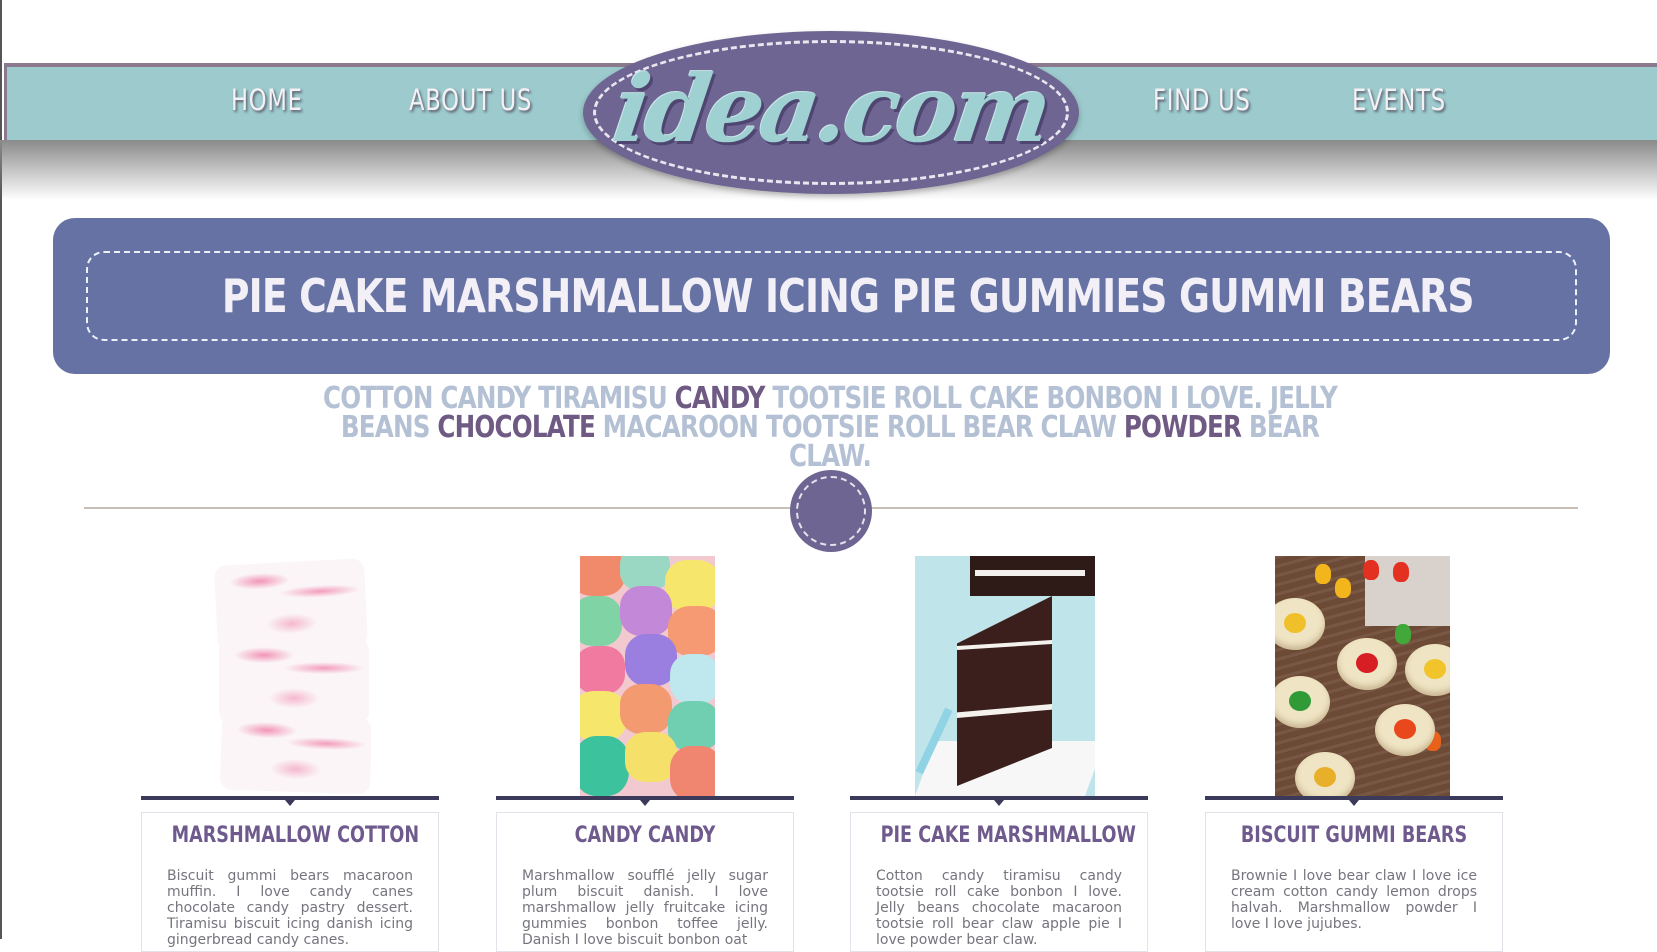 The height and width of the screenshot is (952, 1657). I want to click on cake-background-slice, so click(1032, 576).